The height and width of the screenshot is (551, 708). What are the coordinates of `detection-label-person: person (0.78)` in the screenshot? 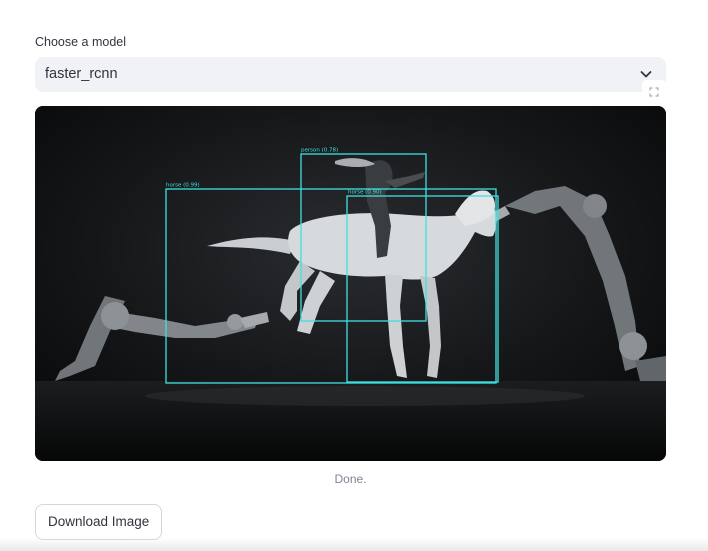 It's located at (319, 151).